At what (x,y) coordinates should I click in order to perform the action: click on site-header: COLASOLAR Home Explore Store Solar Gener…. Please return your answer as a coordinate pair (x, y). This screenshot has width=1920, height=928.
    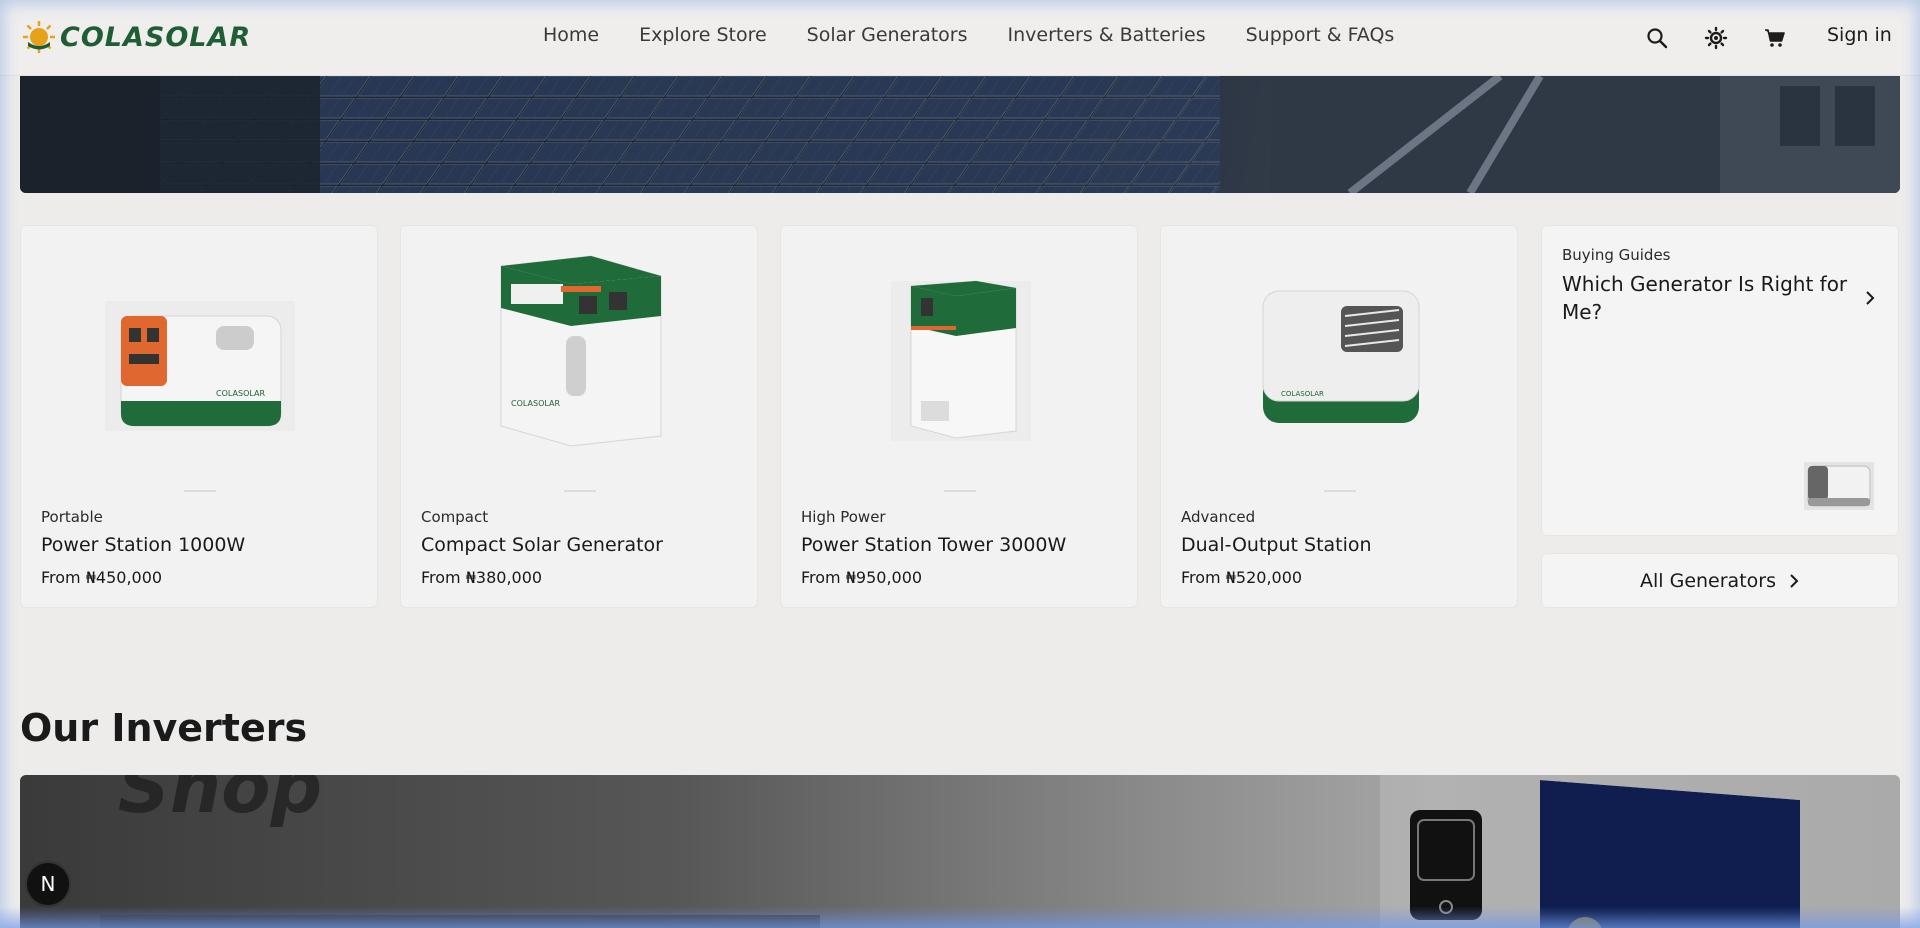
    Looking at the image, I should click on (960, 38).